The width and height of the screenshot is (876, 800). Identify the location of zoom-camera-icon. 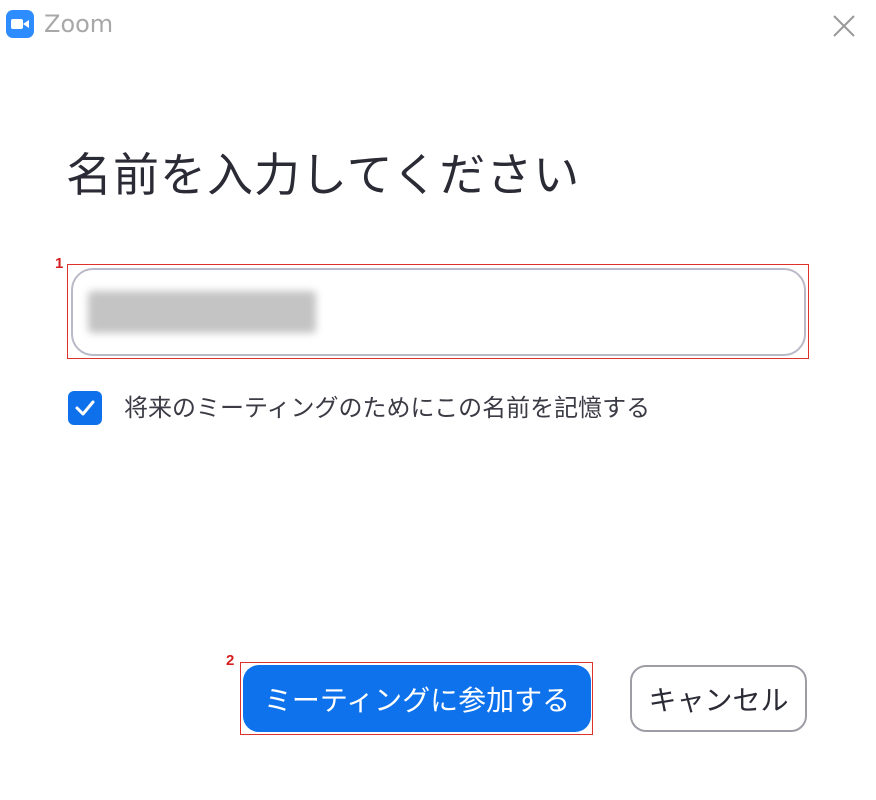
(20, 24).